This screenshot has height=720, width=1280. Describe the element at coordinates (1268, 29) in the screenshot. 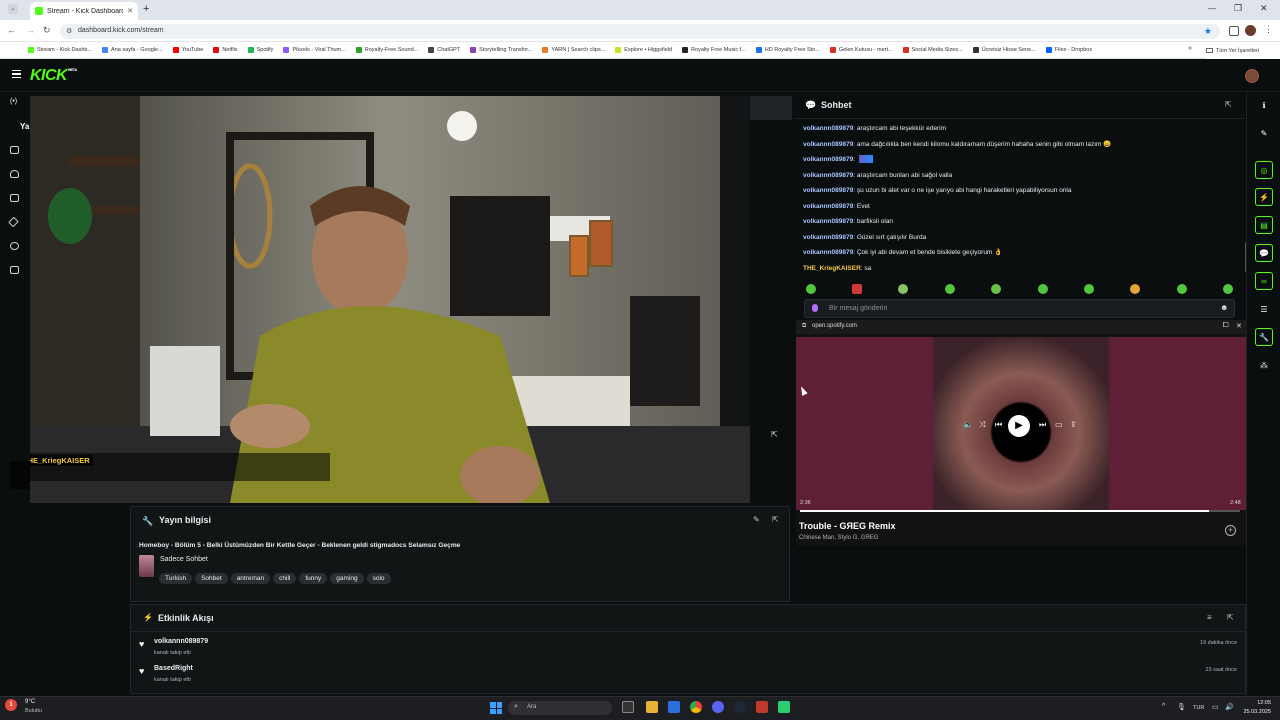

I see `browser-menu-icon: ⋮` at that location.